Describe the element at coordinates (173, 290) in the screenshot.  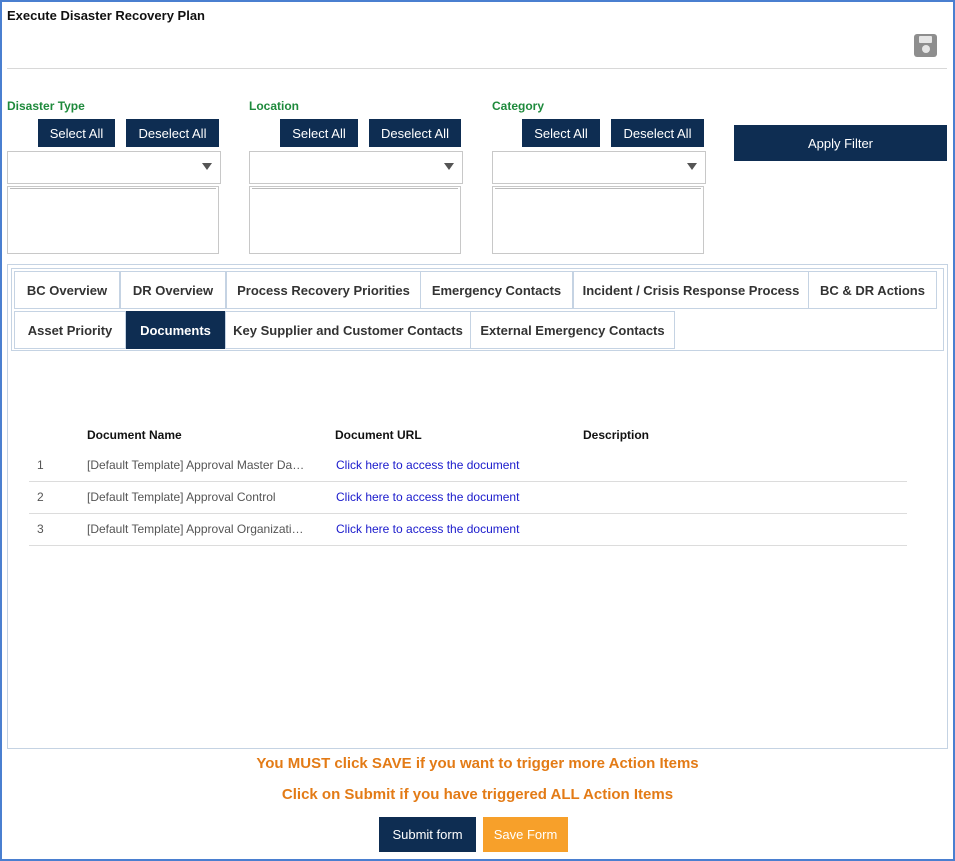
I see `tab-dr-overview: DR Overview` at that location.